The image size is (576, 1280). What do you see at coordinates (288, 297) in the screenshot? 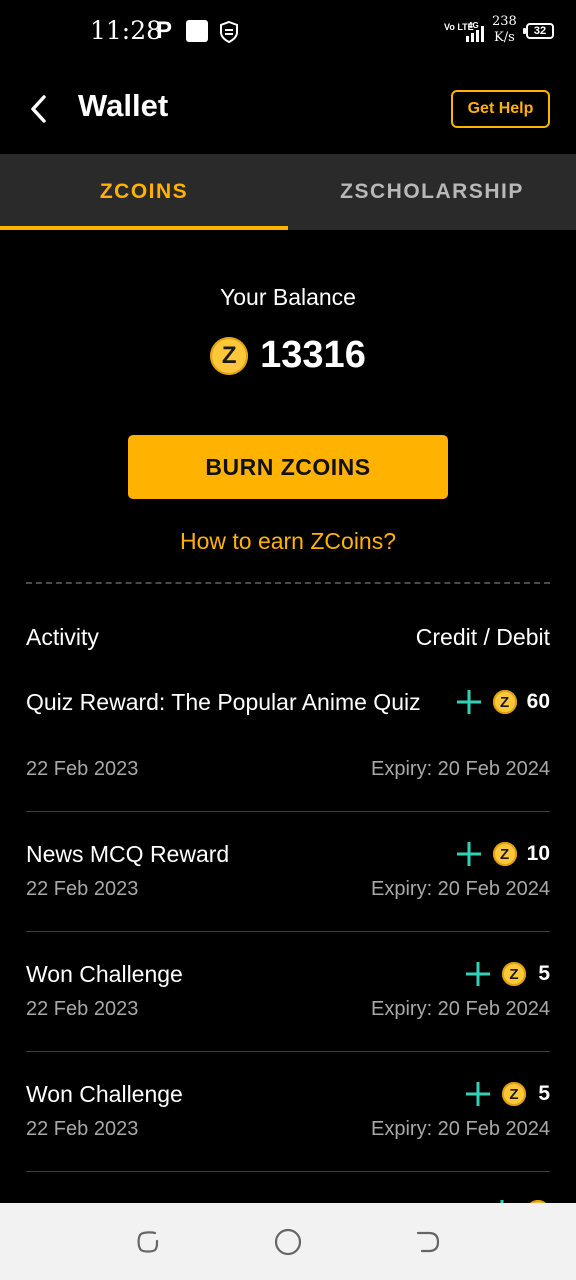
I see `balance-label: Your Balance` at bounding box center [288, 297].